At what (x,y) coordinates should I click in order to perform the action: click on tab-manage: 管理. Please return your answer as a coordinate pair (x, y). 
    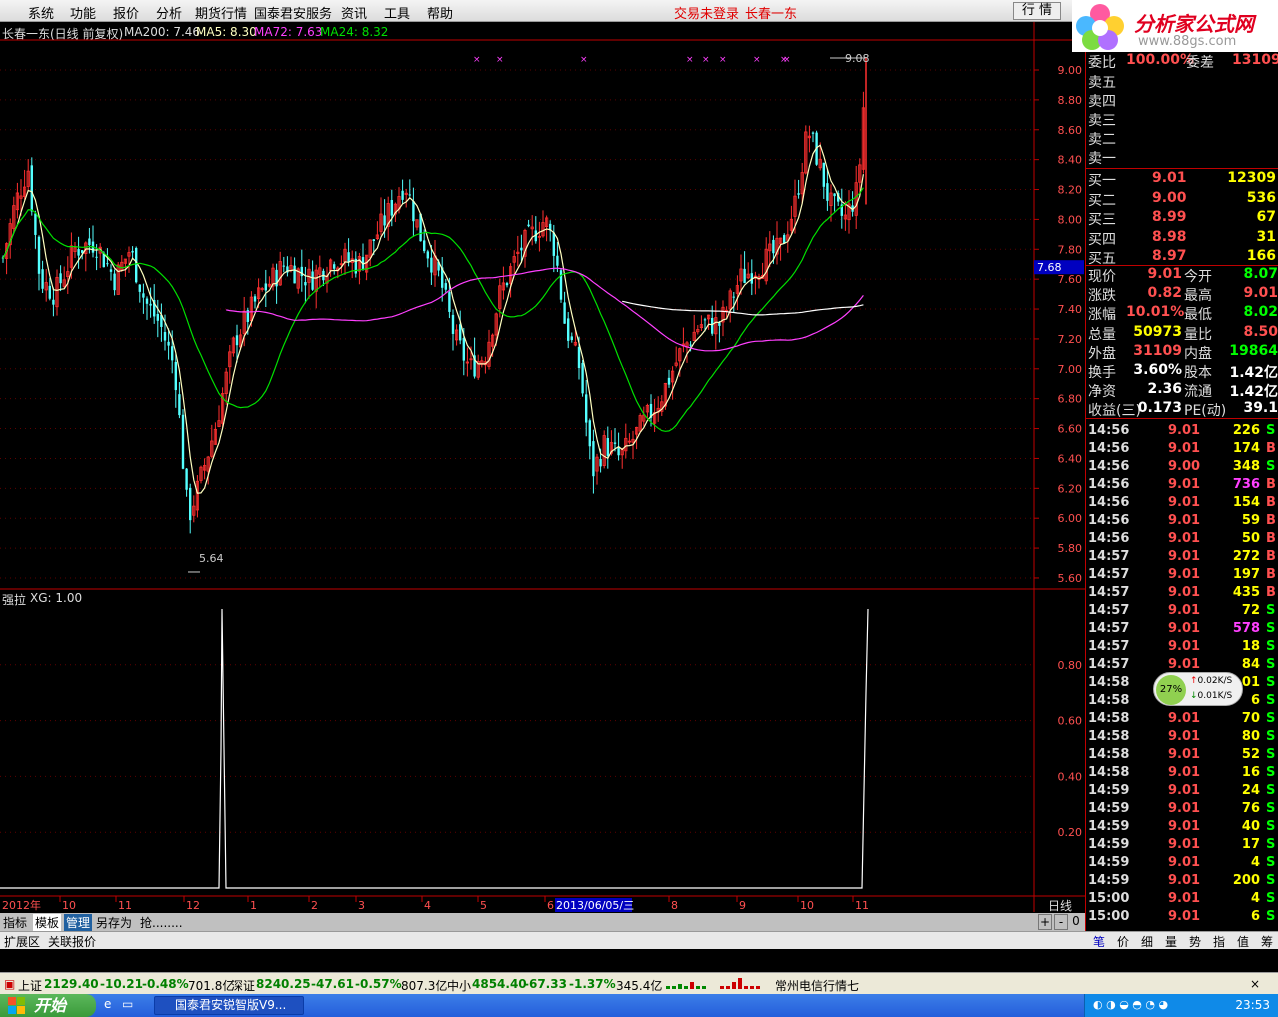
    Looking at the image, I should click on (78, 922).